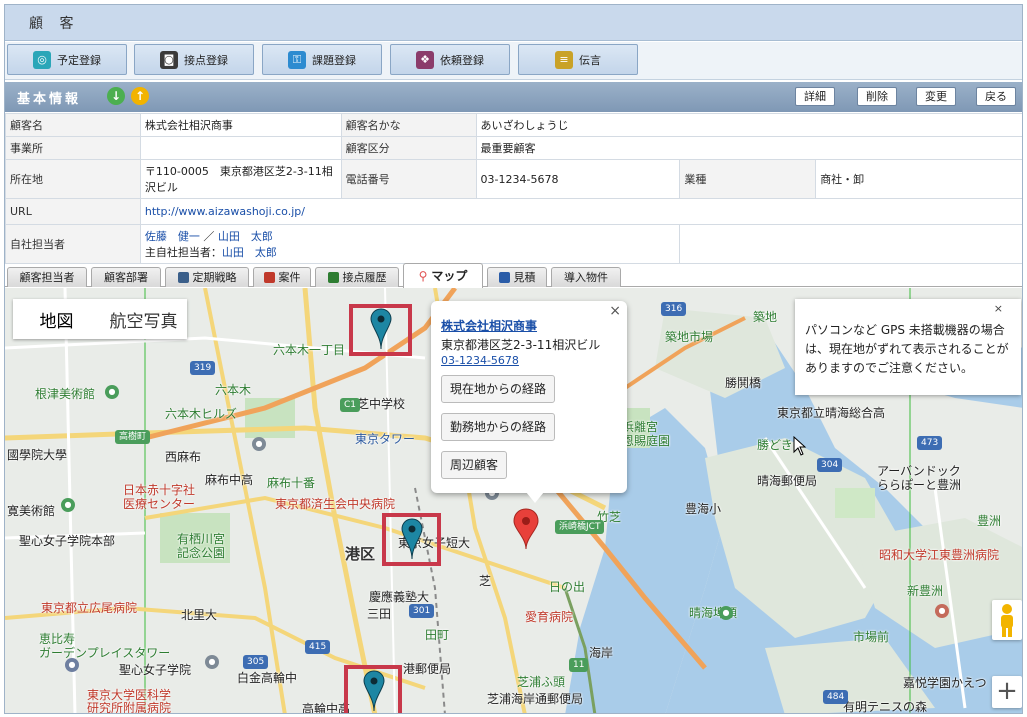 Image resolution: width=1027 pixels, height=717 pixels. Describe the element at coordinates (126, 277) in the screenshot. I see `tab-customer-depts: 顧客部署` at that location.